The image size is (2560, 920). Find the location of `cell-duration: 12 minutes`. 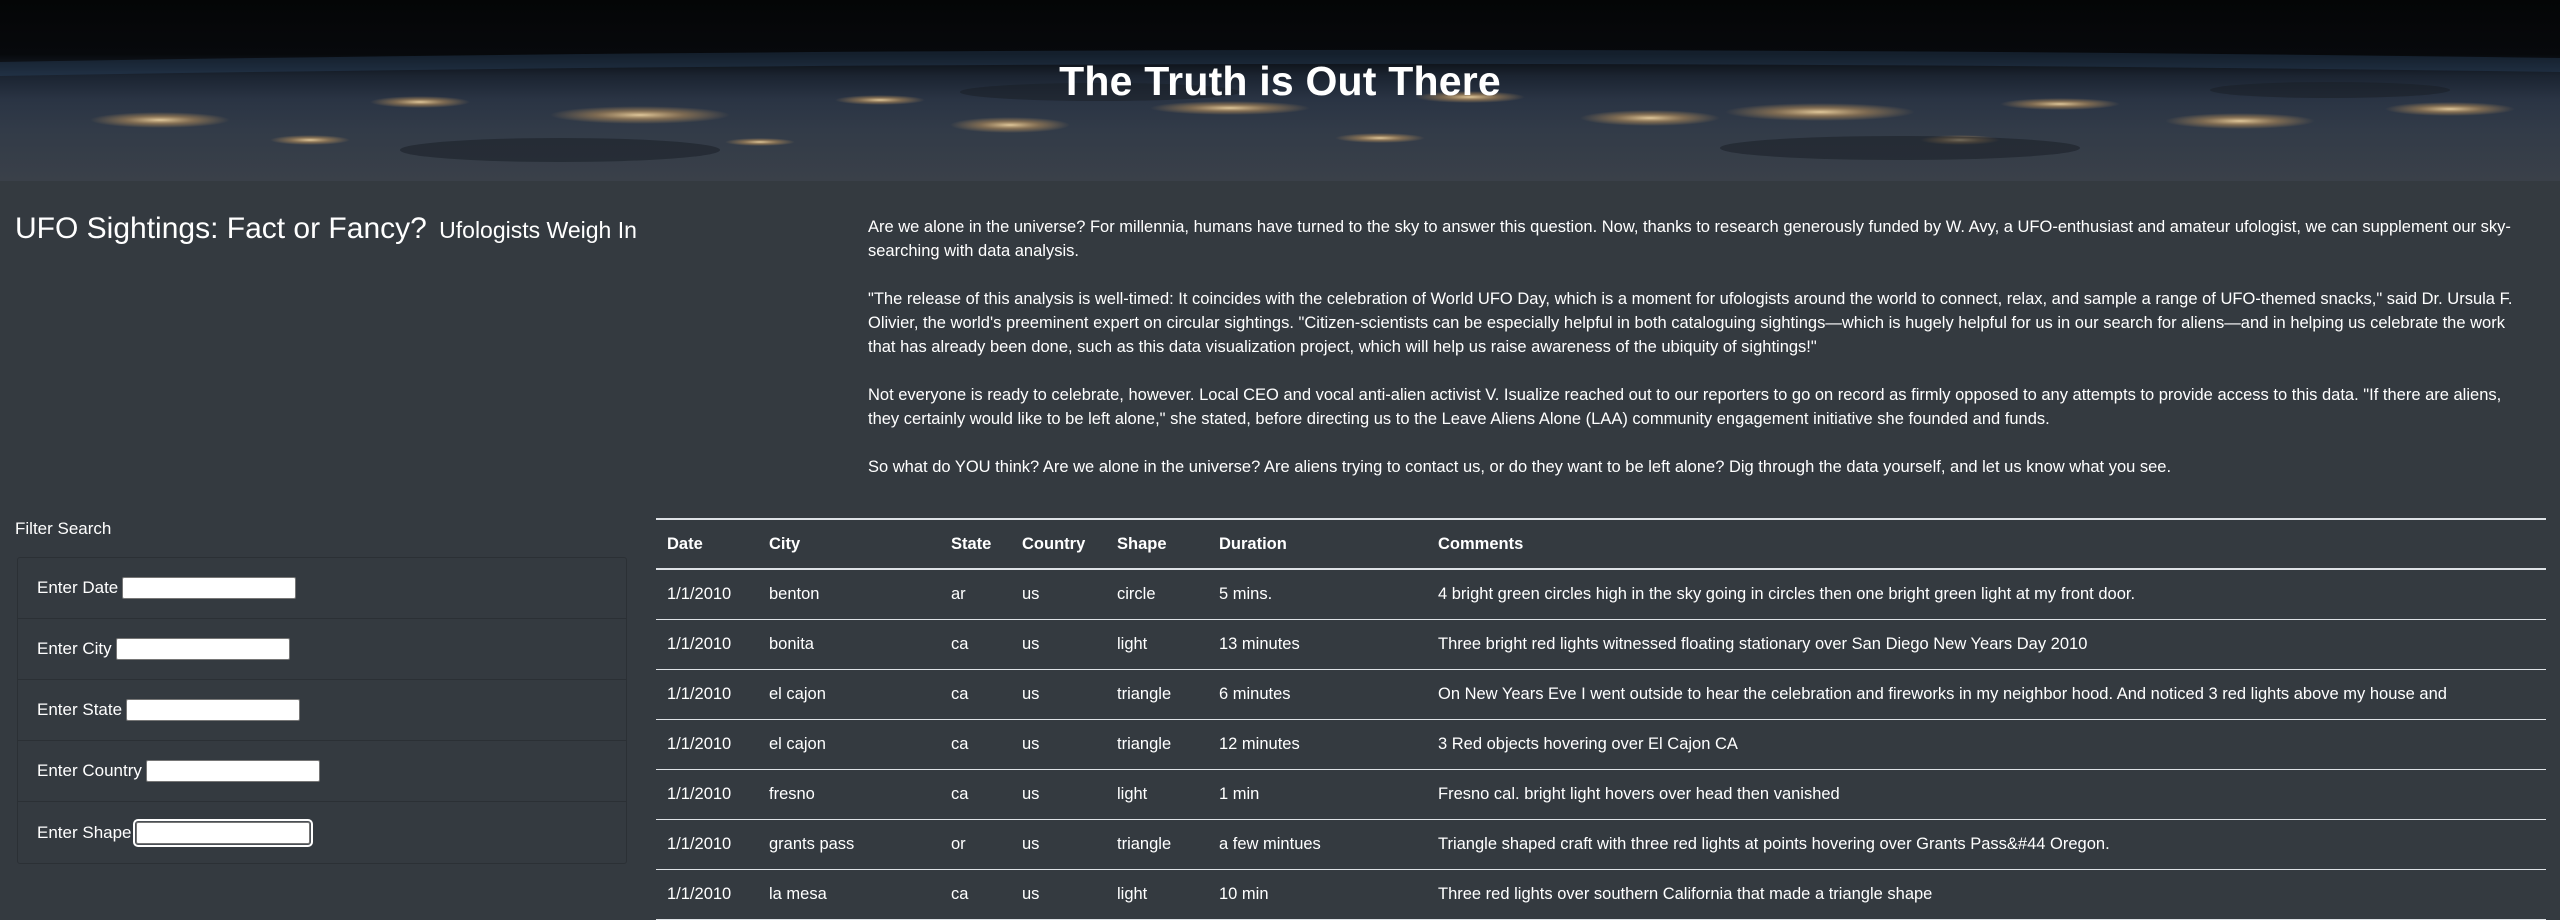

cell-duration: 12 minutes is located at coordinates (1317, 744).